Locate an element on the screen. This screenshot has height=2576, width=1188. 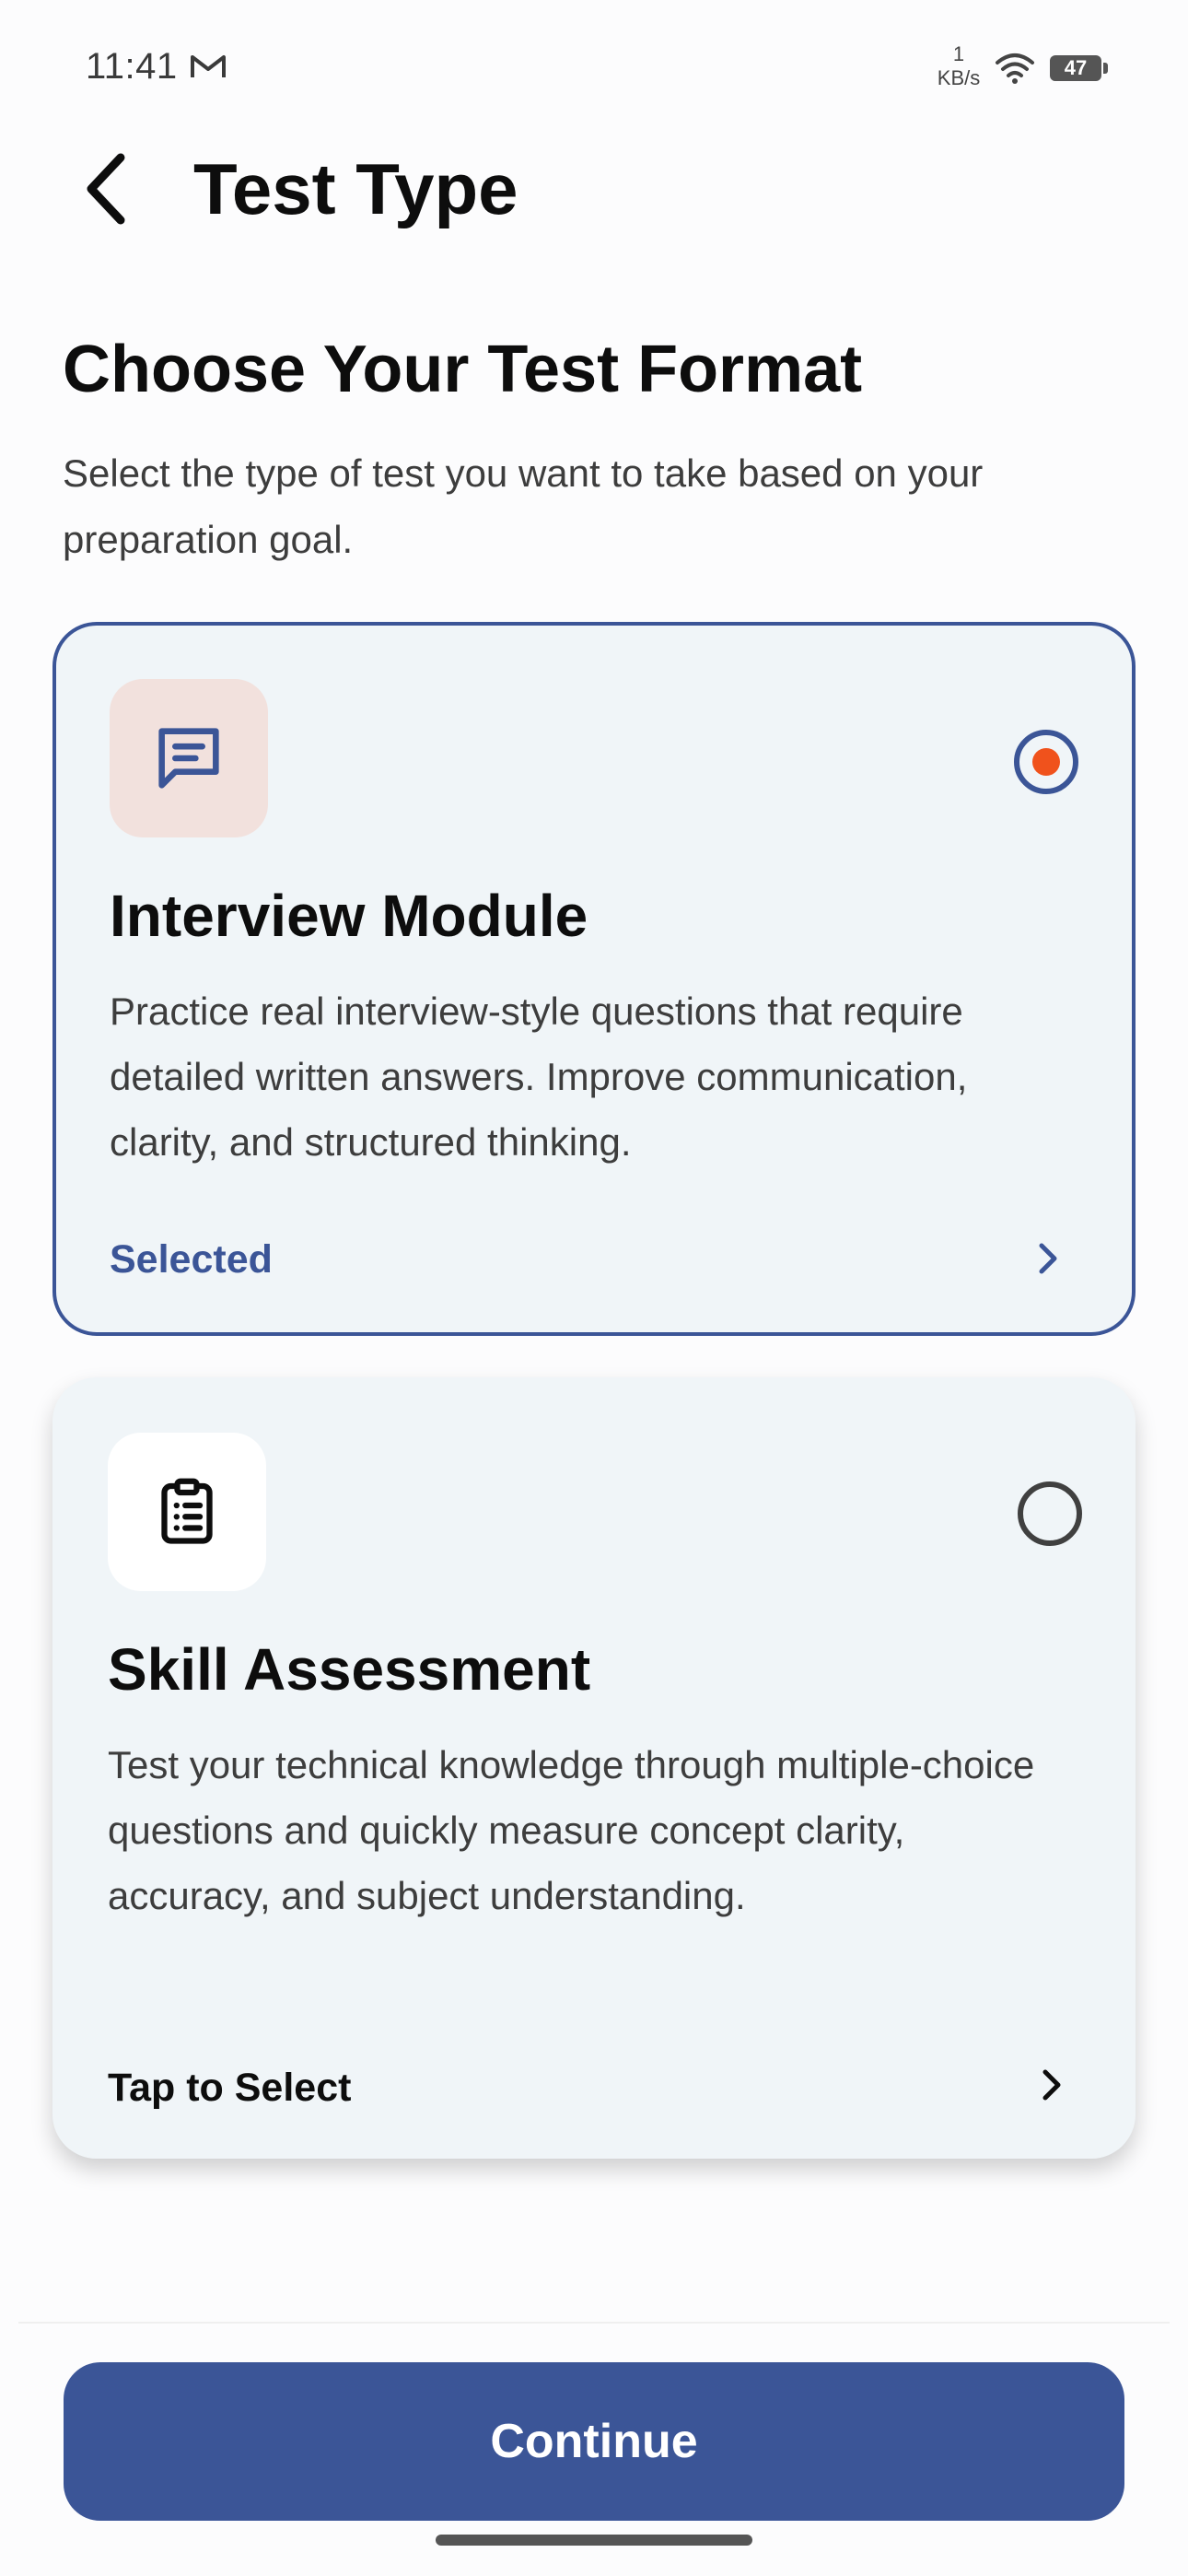
page-title: Test Type is located at coordinates (355, 188).